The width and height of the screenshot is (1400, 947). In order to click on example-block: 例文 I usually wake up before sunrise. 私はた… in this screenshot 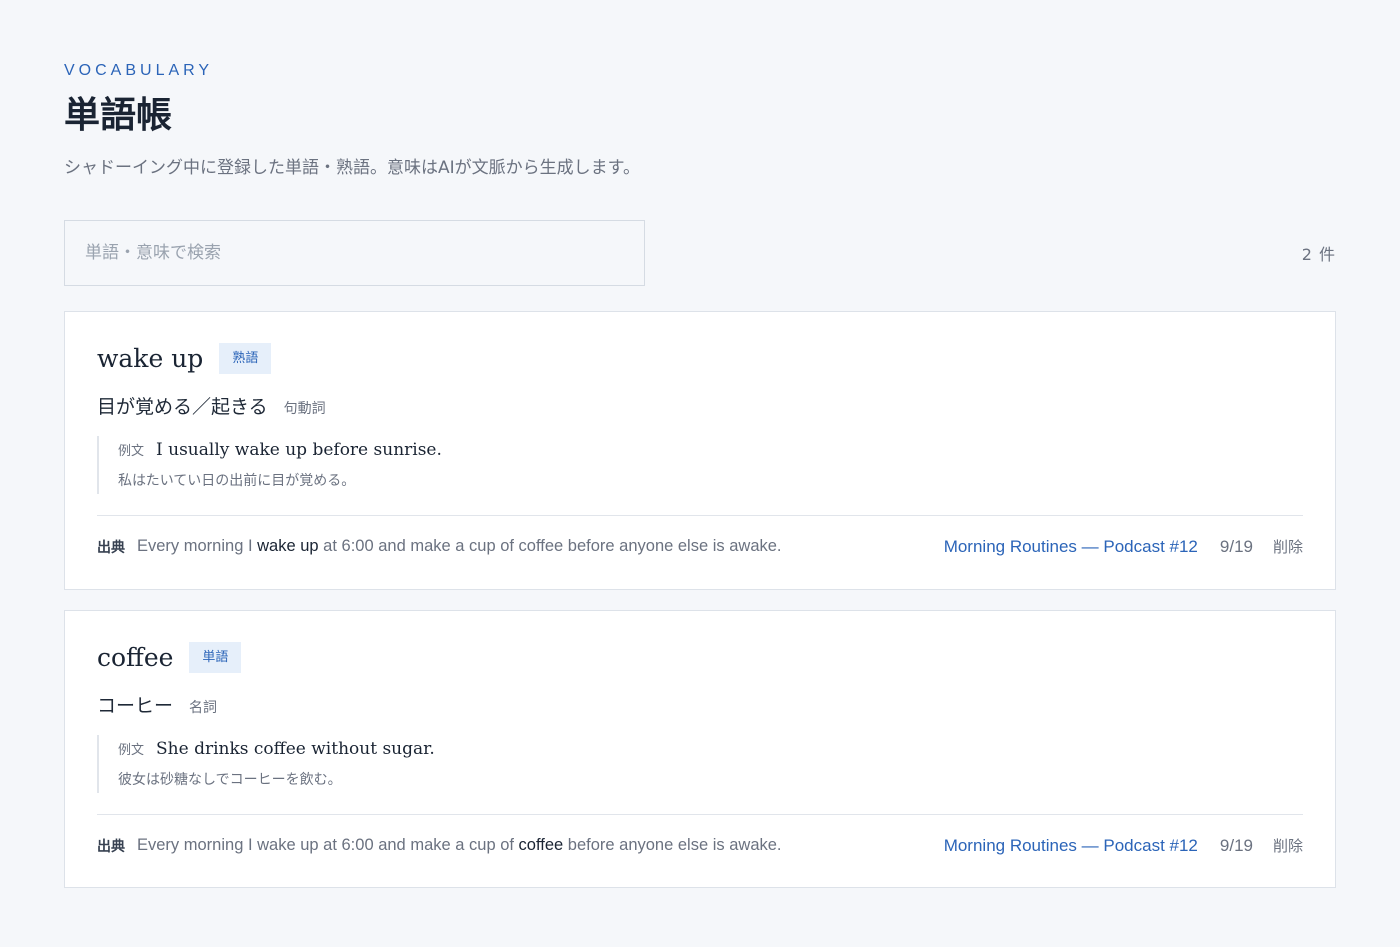, I will do `click(700, 465)`.